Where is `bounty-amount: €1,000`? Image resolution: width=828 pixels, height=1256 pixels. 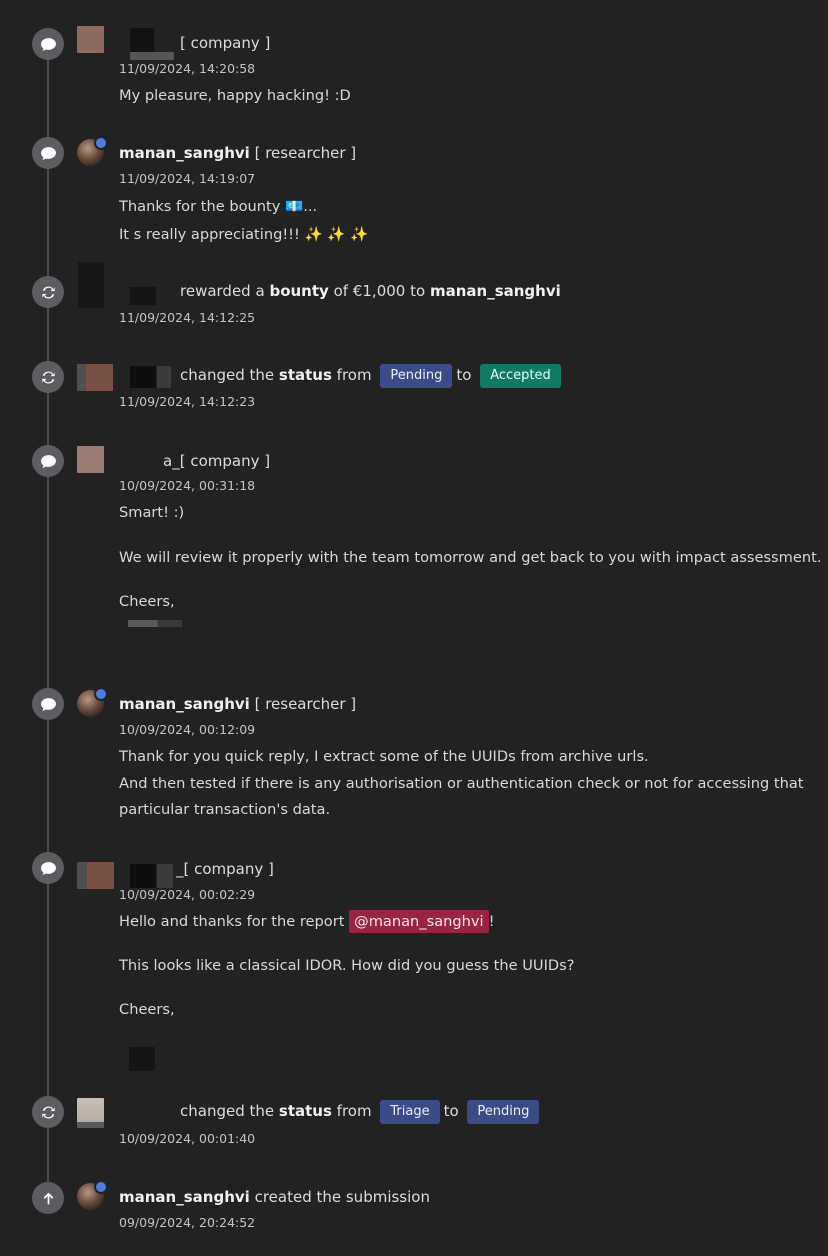
bounty-amount: €1,000 is located at coordinates (379, 291).